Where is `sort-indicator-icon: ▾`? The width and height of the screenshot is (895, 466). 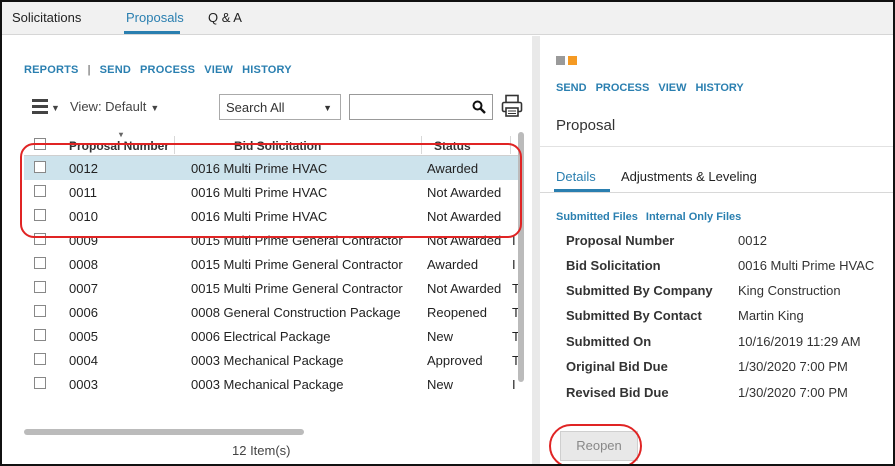 sort-indicator-icon: ▾ is located at coordinates (121, 134).